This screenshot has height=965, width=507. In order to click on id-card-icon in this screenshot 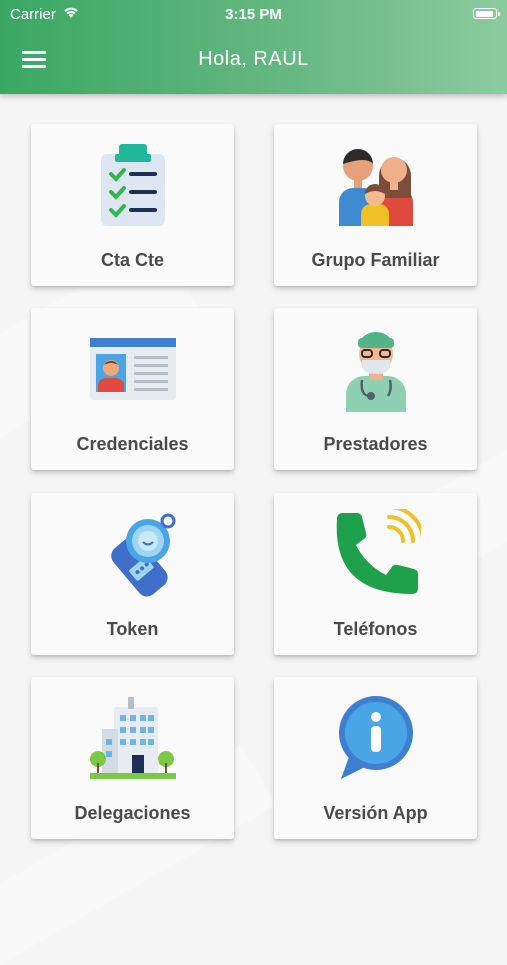, I will do `click(132, 369)`.